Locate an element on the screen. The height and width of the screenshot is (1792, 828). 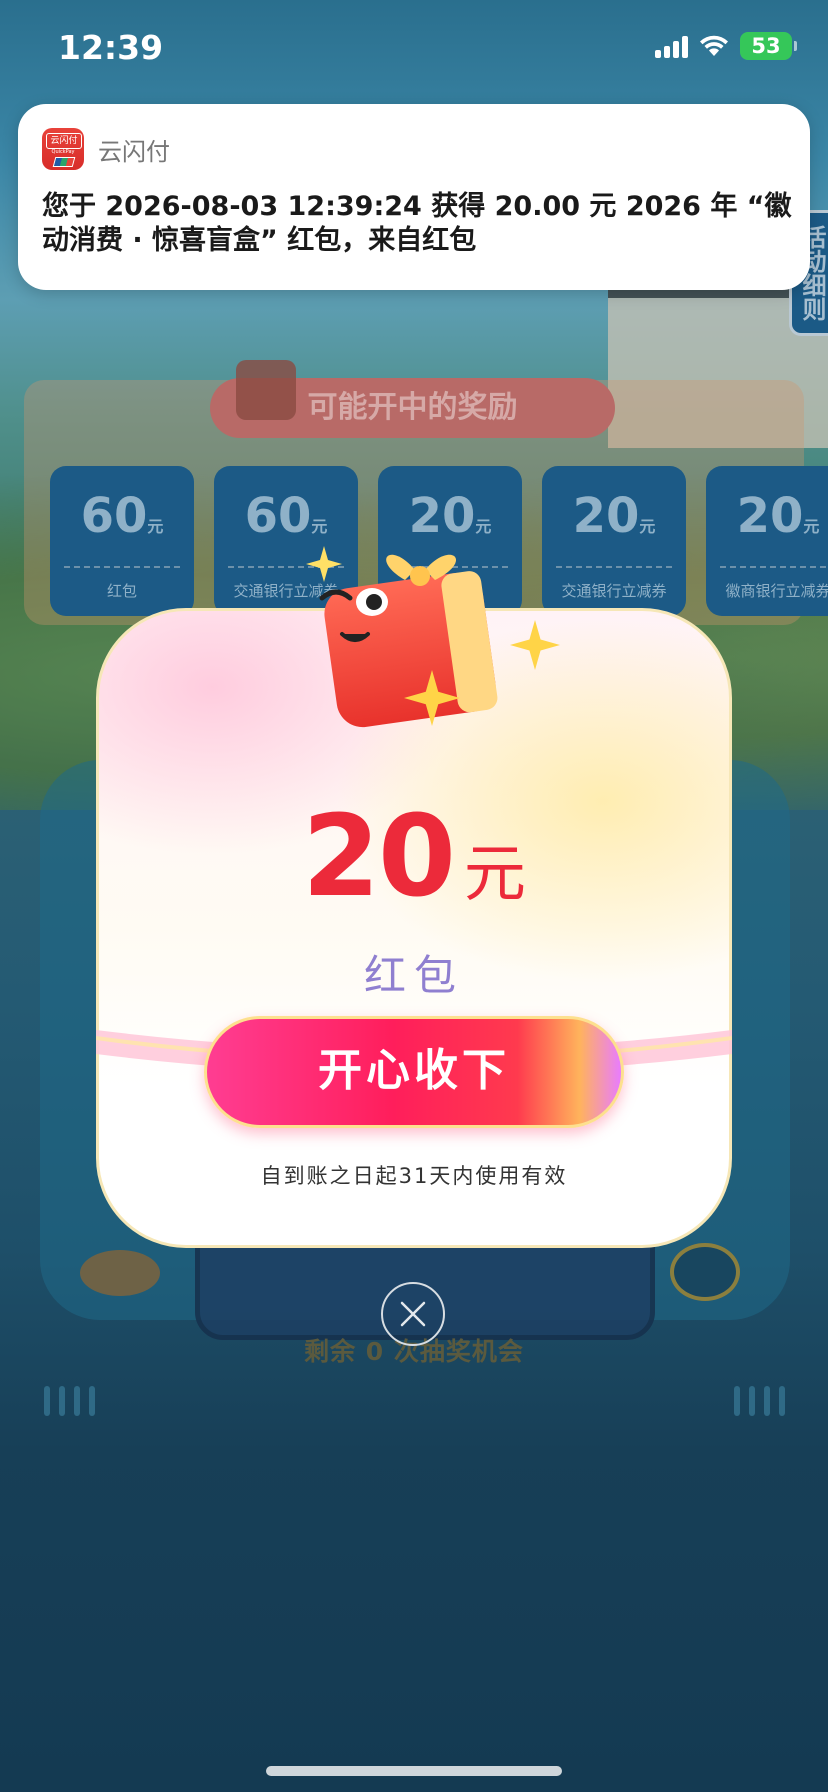
machine-knob-right is located at coordinates (705, 1272).